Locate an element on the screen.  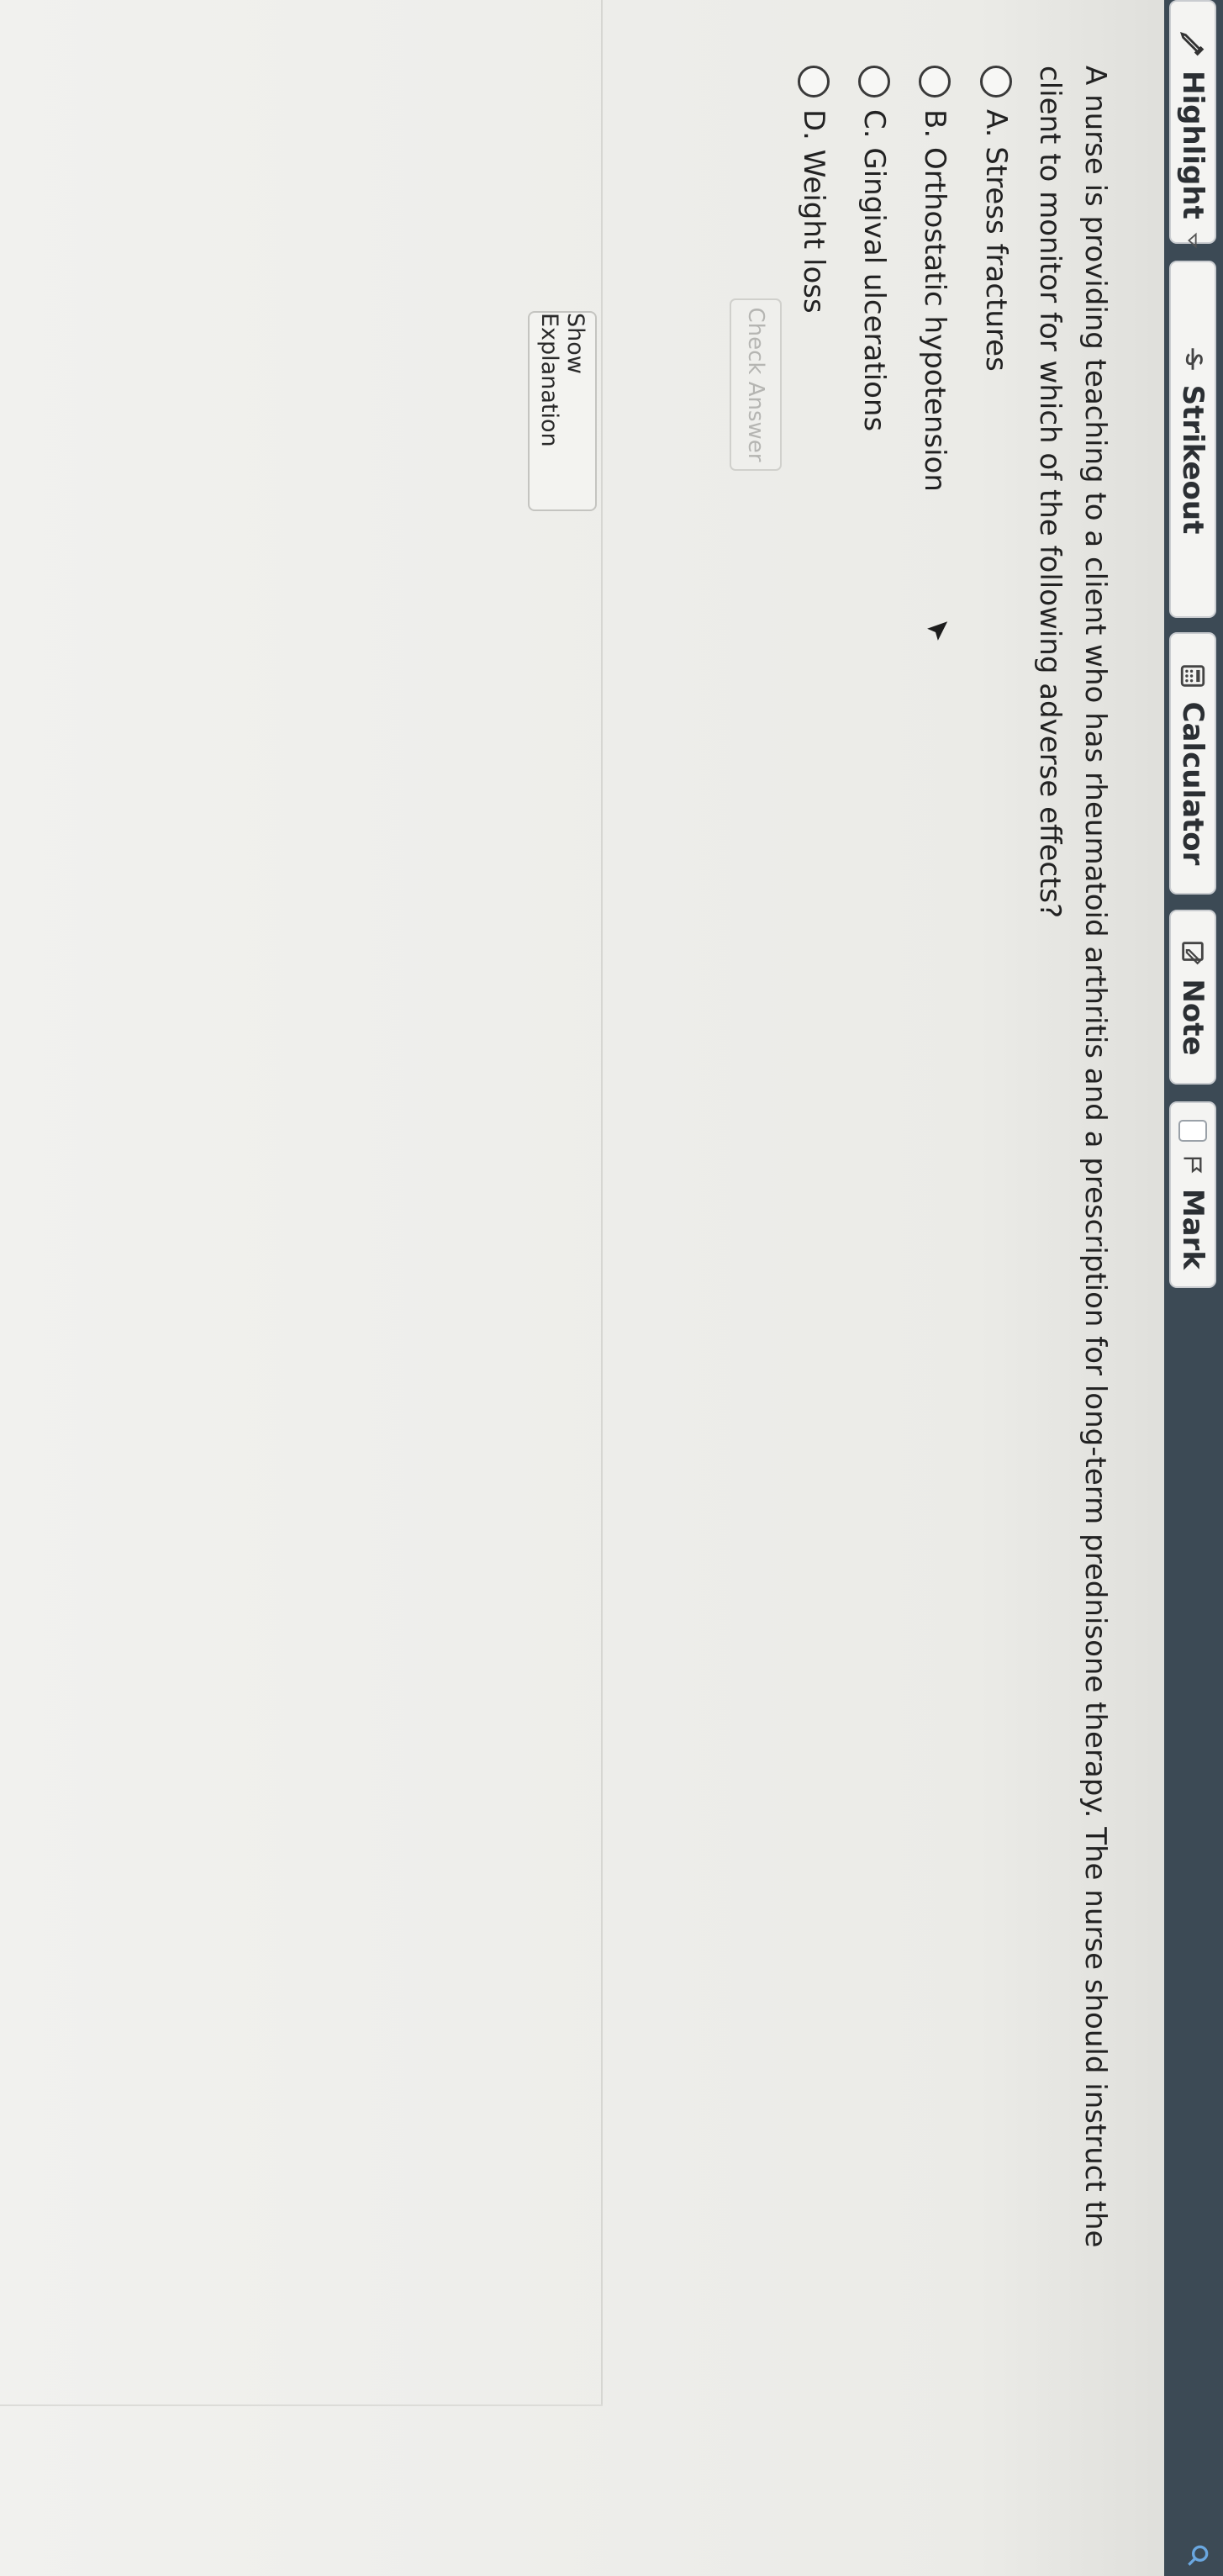
note-icon is located at coordinates (1192, 953).